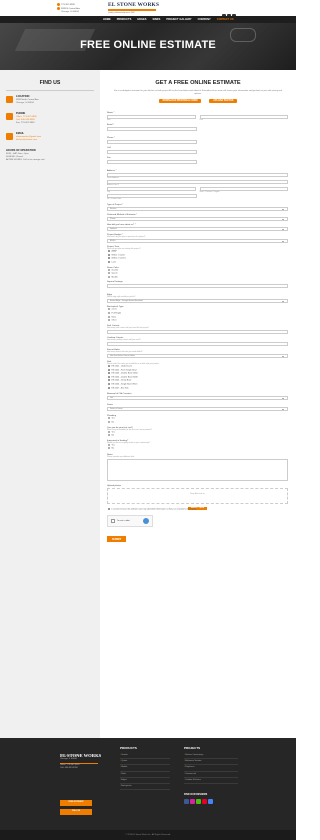 Image resolution: width=320 pixels, height=840 pixels. Describe the element at coordinates (197, 355) in the screenshot. I see `faucet-select: Not Sure/Select Faucet Holes` at that location.